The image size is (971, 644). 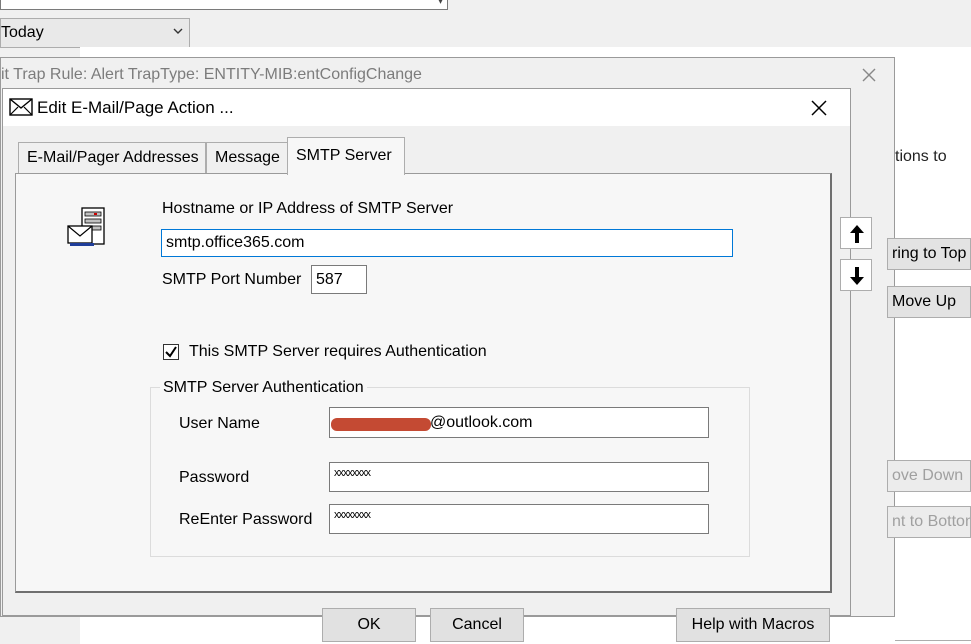 What do you see at coordinates (477, 625) in the screenshot?
I see `cancel-button: Cancel` at bounding box center [477, 625].